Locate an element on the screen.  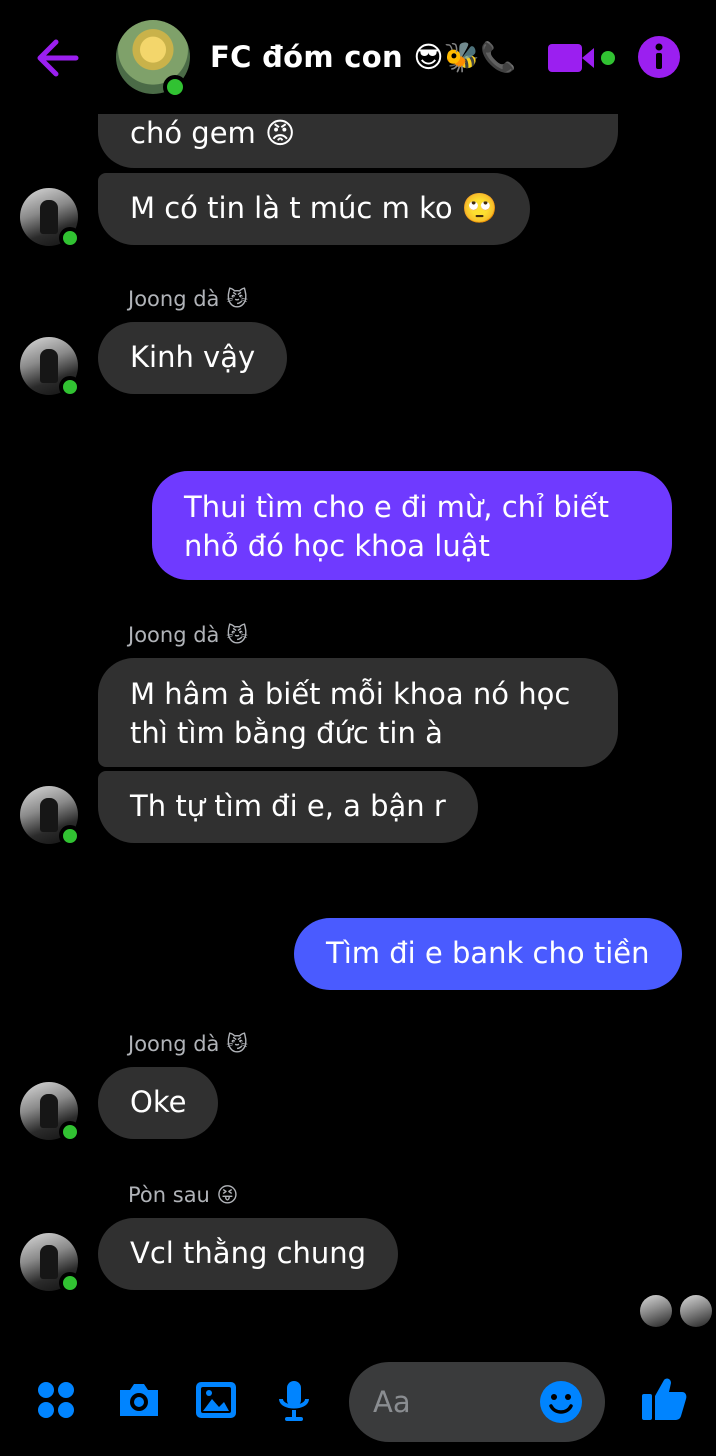
microphone-icon is located at coordinates (294, 1401).